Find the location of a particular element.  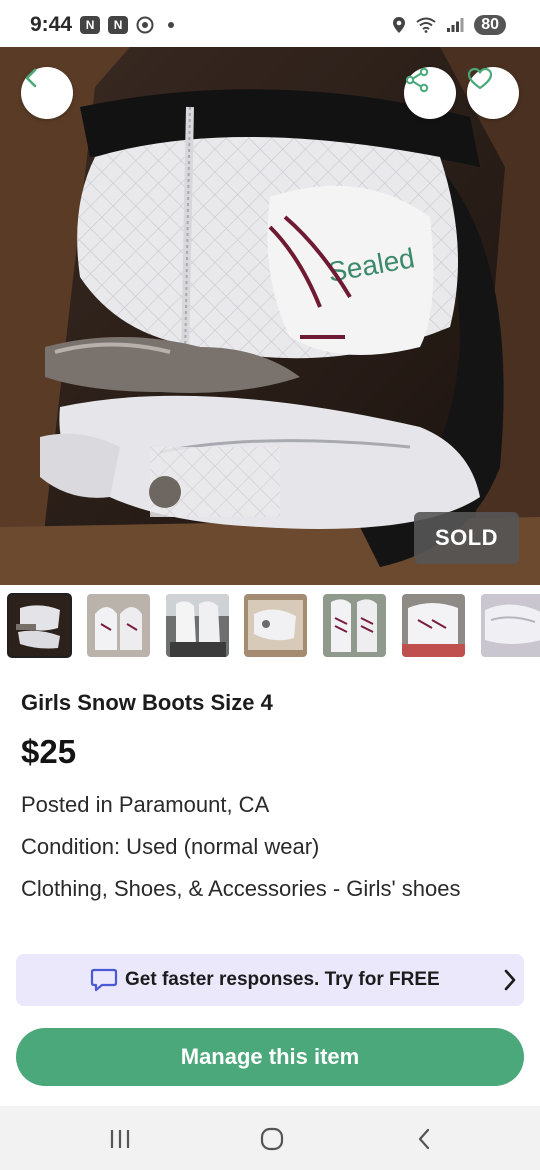

back-button is located at coordinates (47, 93).